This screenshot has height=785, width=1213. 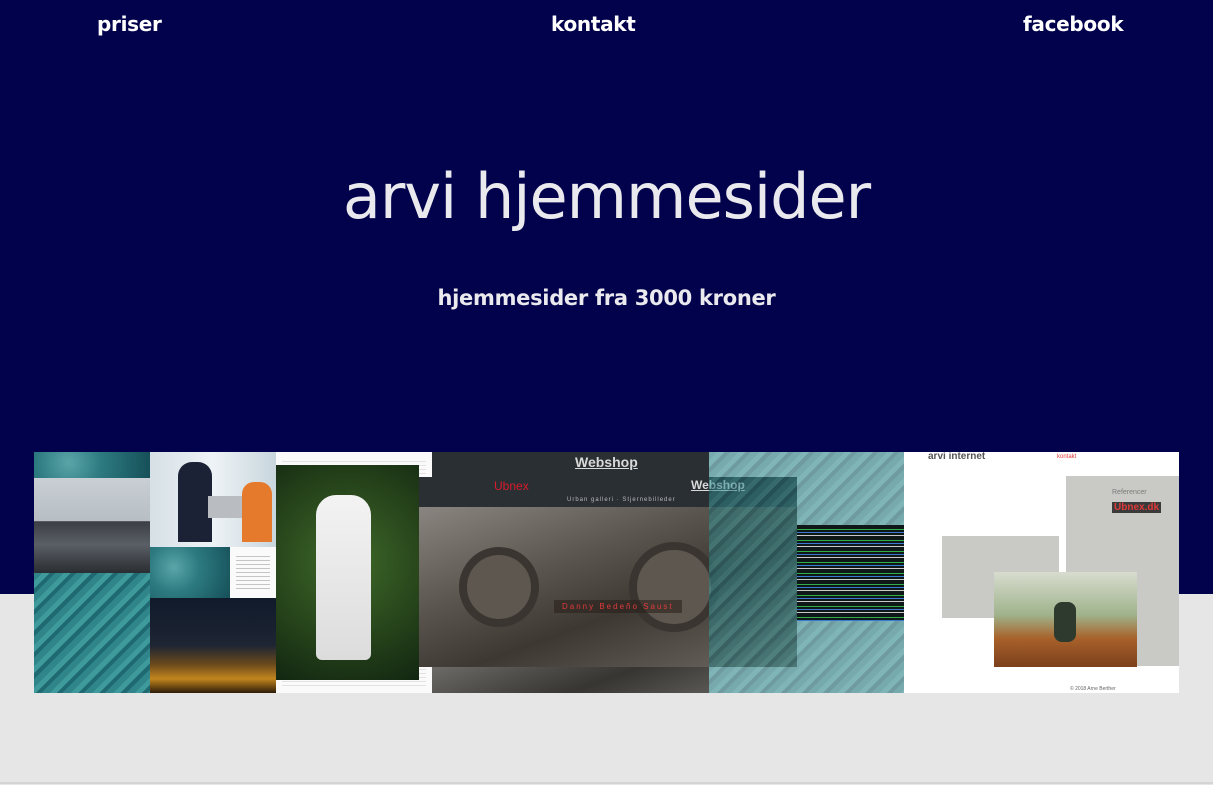 I want to click on site-title: arvi hjemmesider, so click(x=606, y=196).